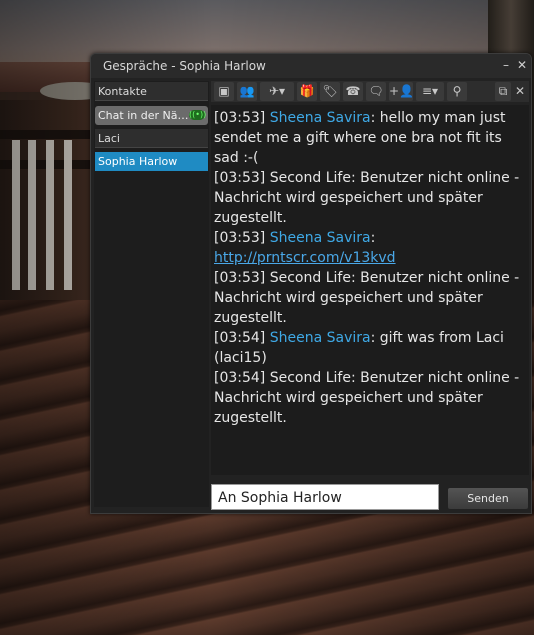  What do you see at coordinates (373, 238) in the screenshot?
I see `message-text: :` at bounding box center [373, 238].